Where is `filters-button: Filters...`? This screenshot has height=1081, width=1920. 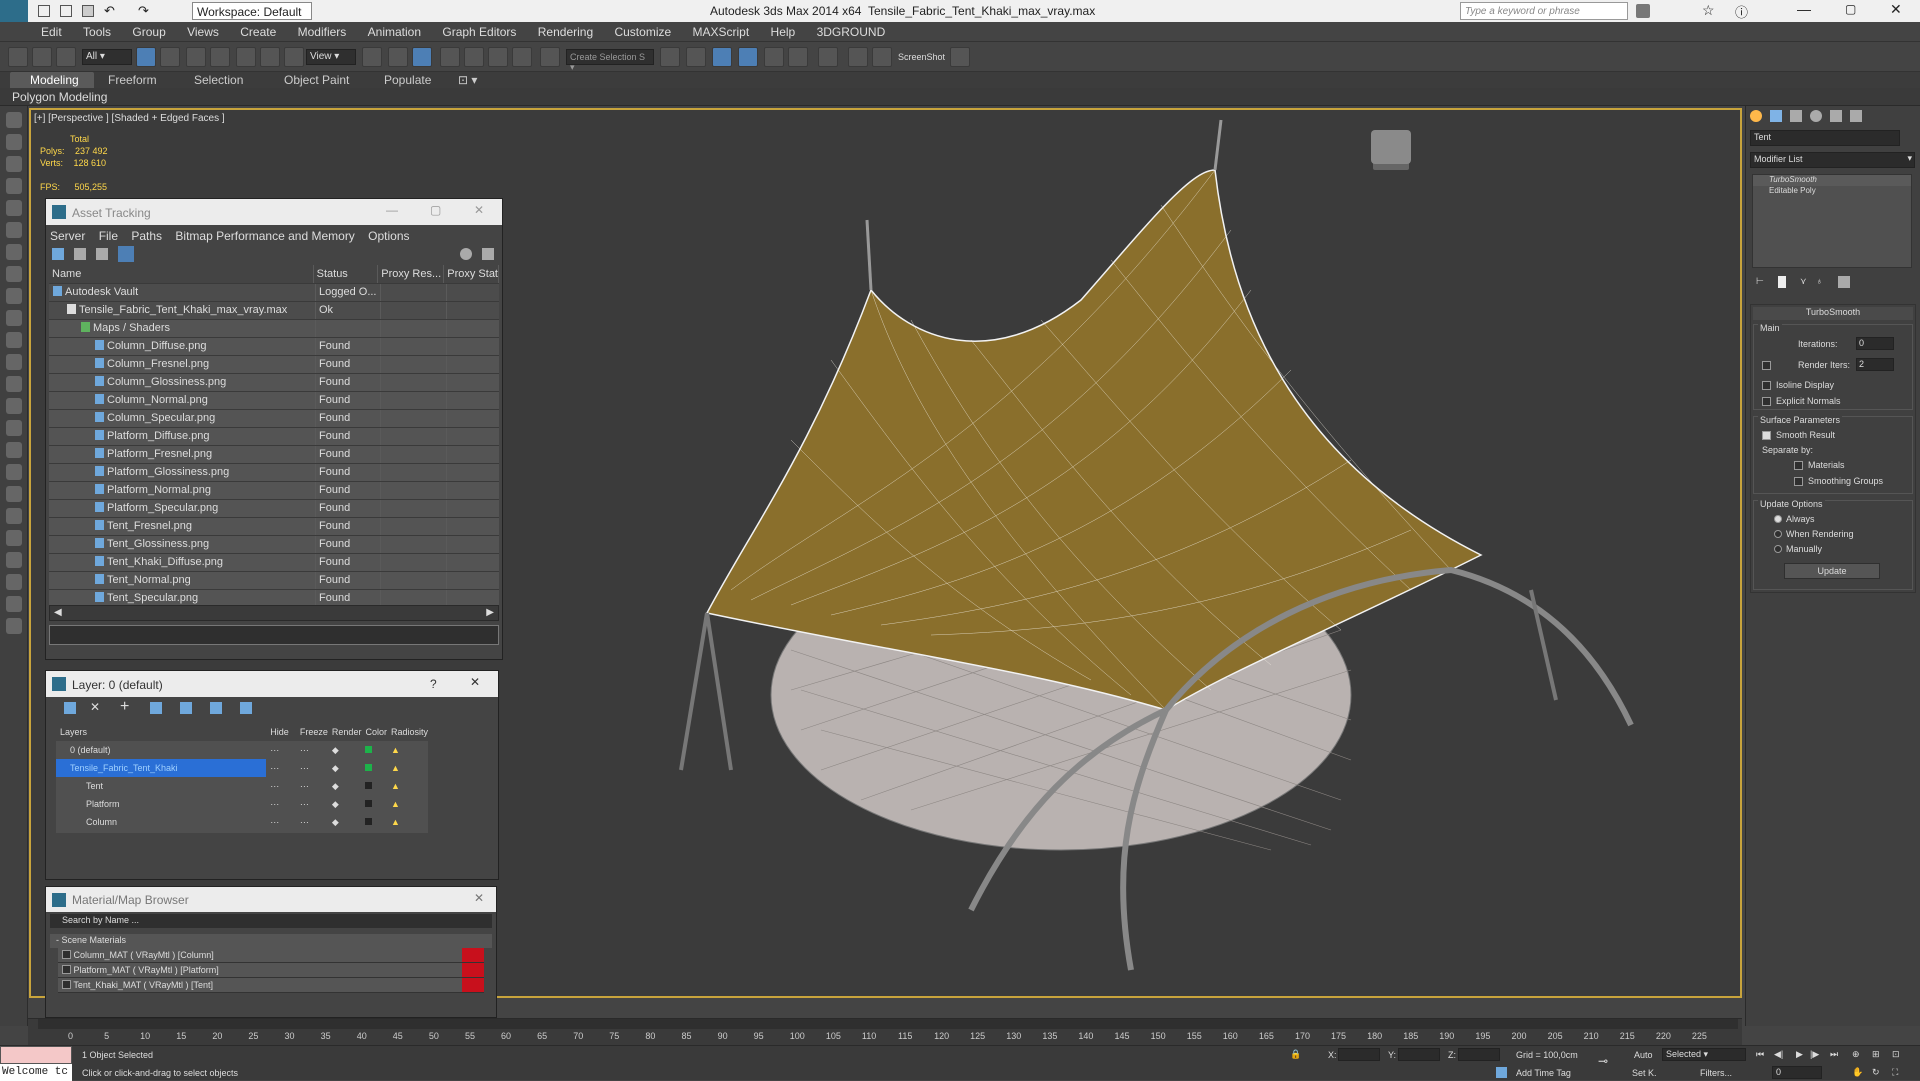
filters-button: Filters... is located at coordinates (1716, 1073).